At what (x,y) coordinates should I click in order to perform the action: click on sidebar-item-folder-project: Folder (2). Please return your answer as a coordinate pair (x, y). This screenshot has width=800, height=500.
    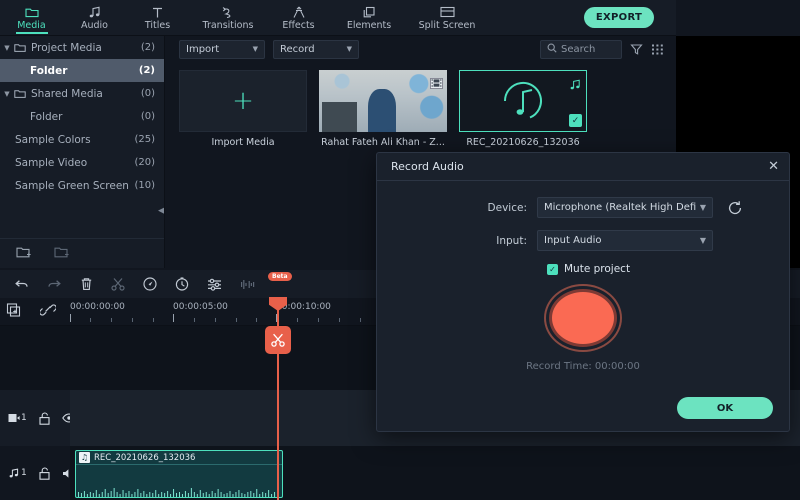
    Looking at the image, I should click on (82, 70).